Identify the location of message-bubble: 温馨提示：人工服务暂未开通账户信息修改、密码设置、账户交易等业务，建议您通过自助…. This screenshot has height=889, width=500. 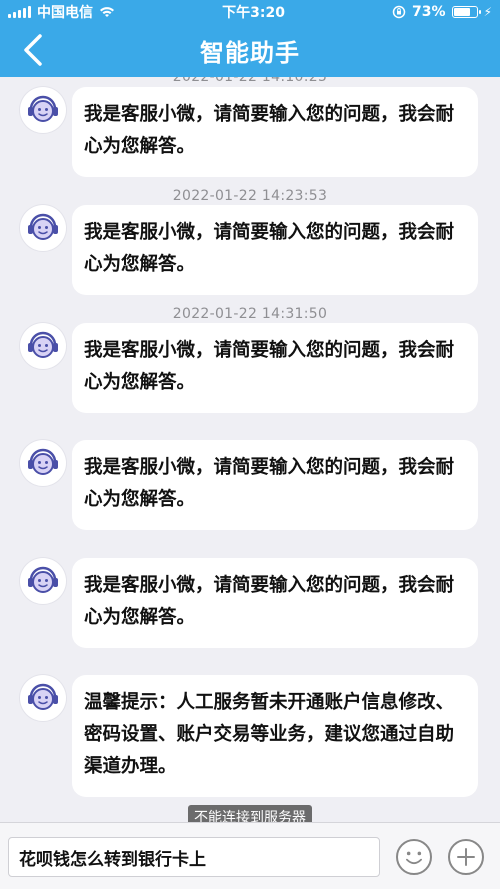
(275, 736).